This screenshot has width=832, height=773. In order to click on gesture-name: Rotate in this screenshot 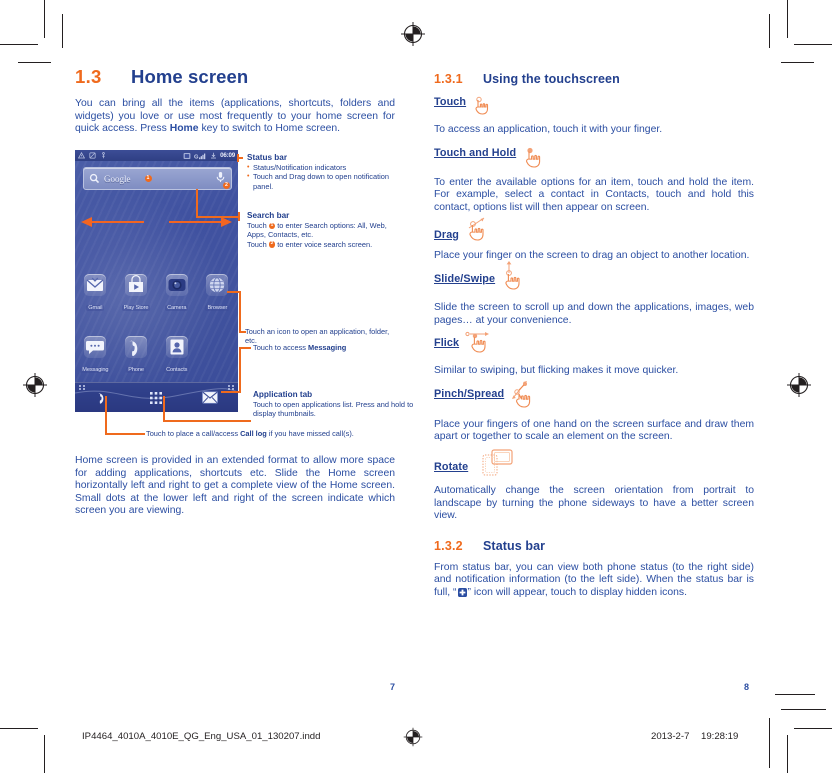, I will do `click(451, 466)`.